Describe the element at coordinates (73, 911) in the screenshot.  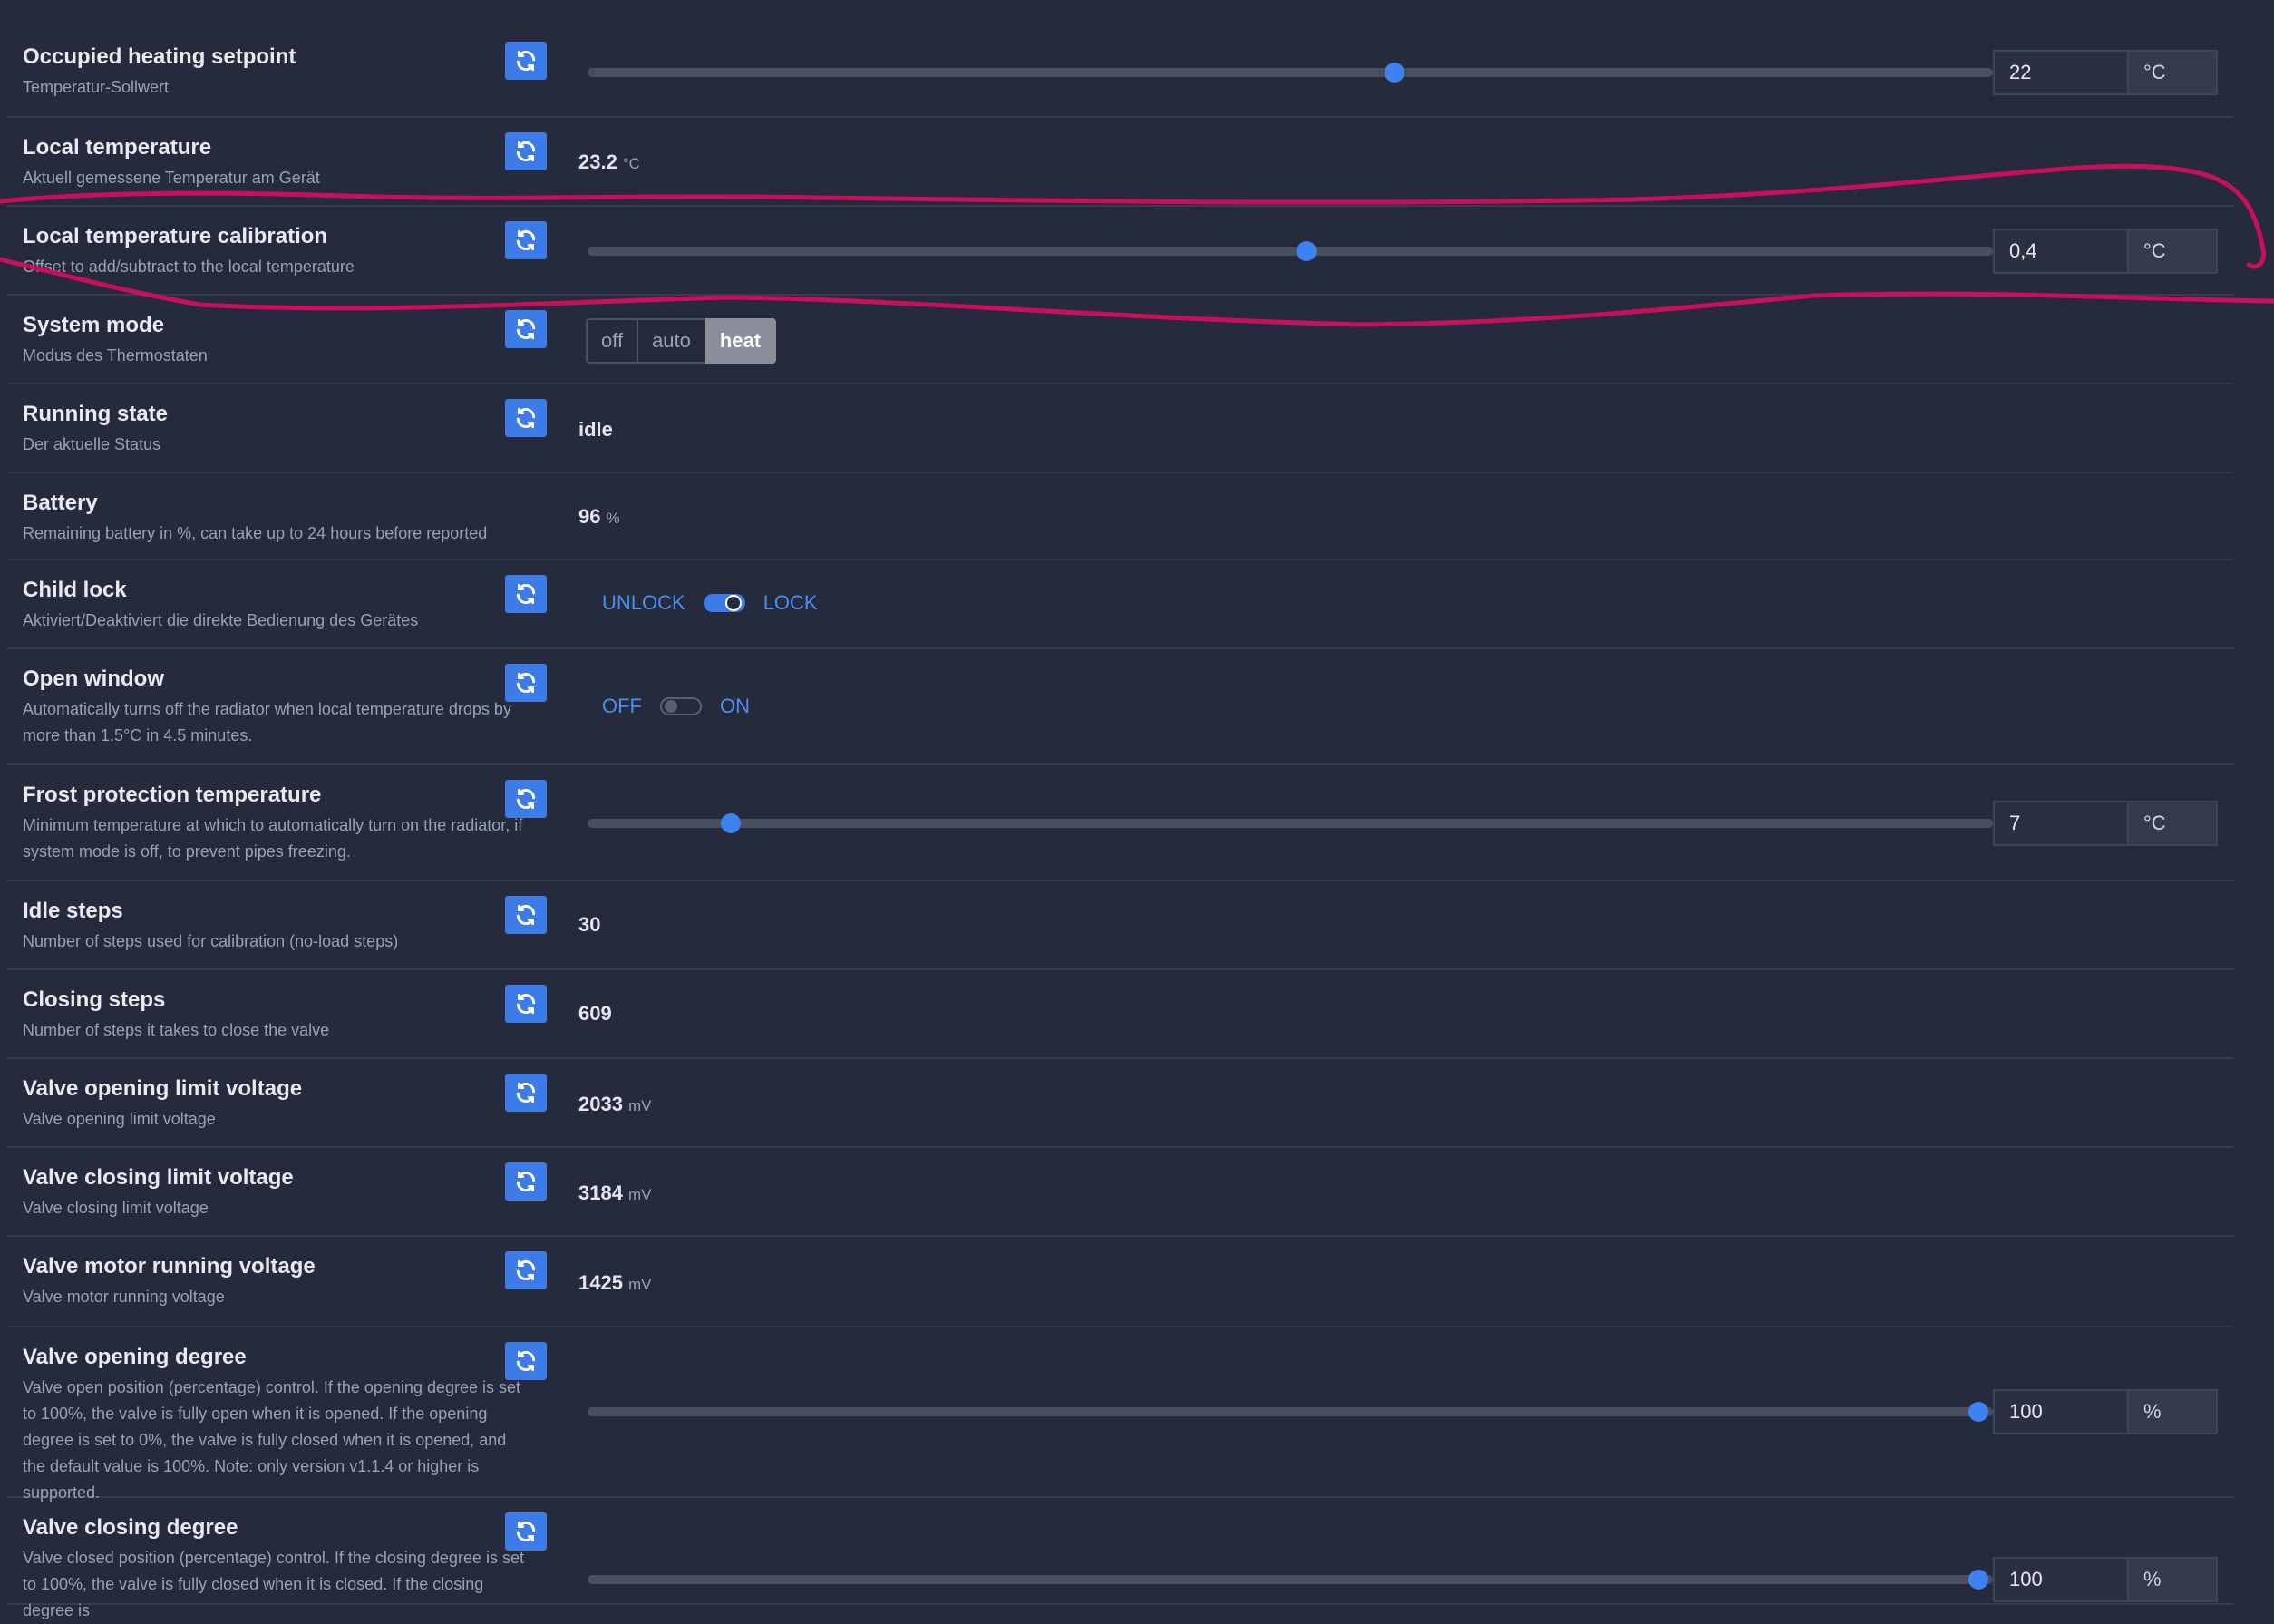
I see `expose-title: Idle steps` at that location.